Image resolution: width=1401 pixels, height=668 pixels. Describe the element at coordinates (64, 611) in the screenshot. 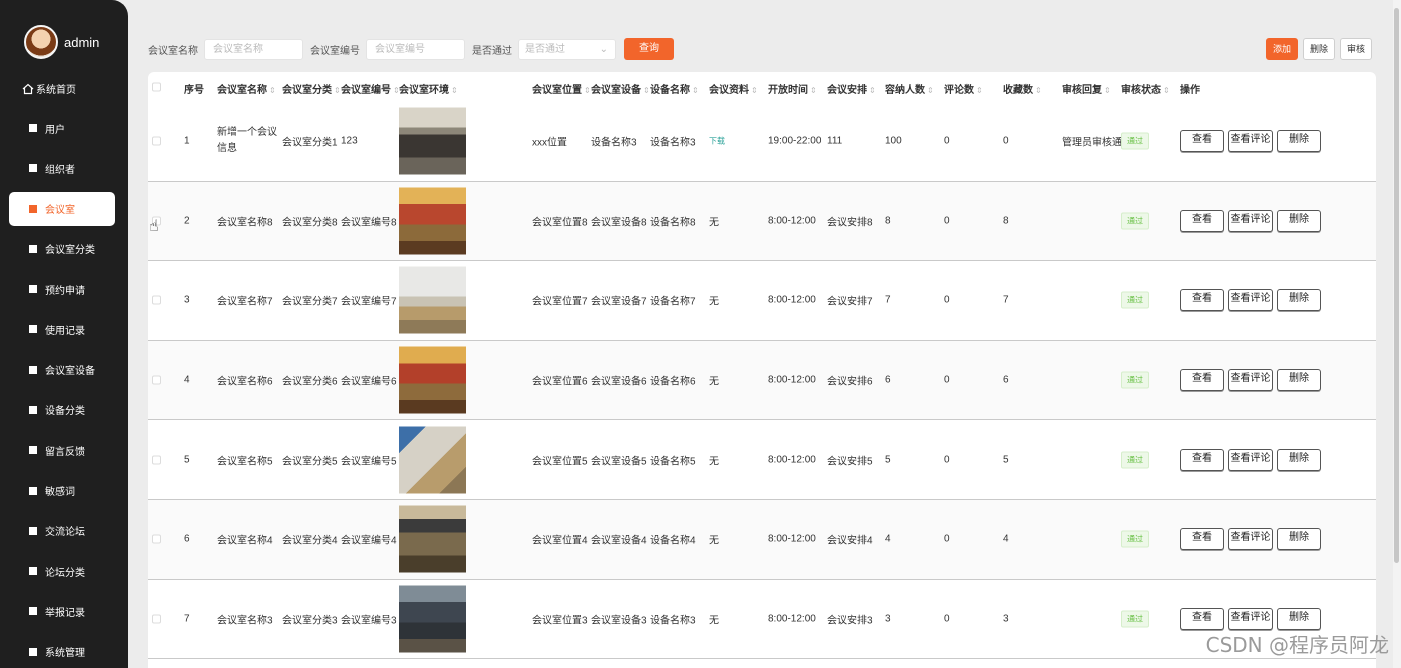

I see `sidebar-item-12: 举报记录` at that location.